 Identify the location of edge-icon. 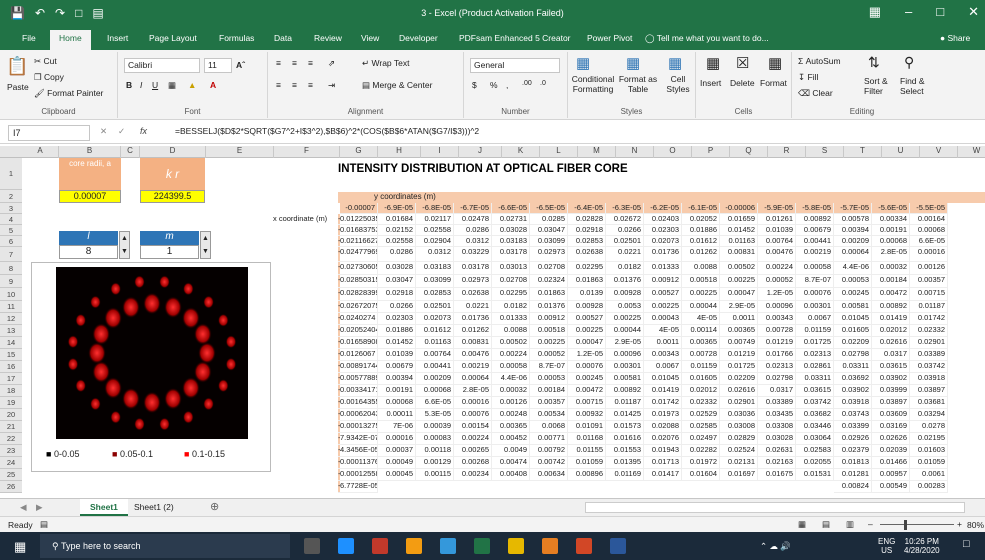
(346, 546).